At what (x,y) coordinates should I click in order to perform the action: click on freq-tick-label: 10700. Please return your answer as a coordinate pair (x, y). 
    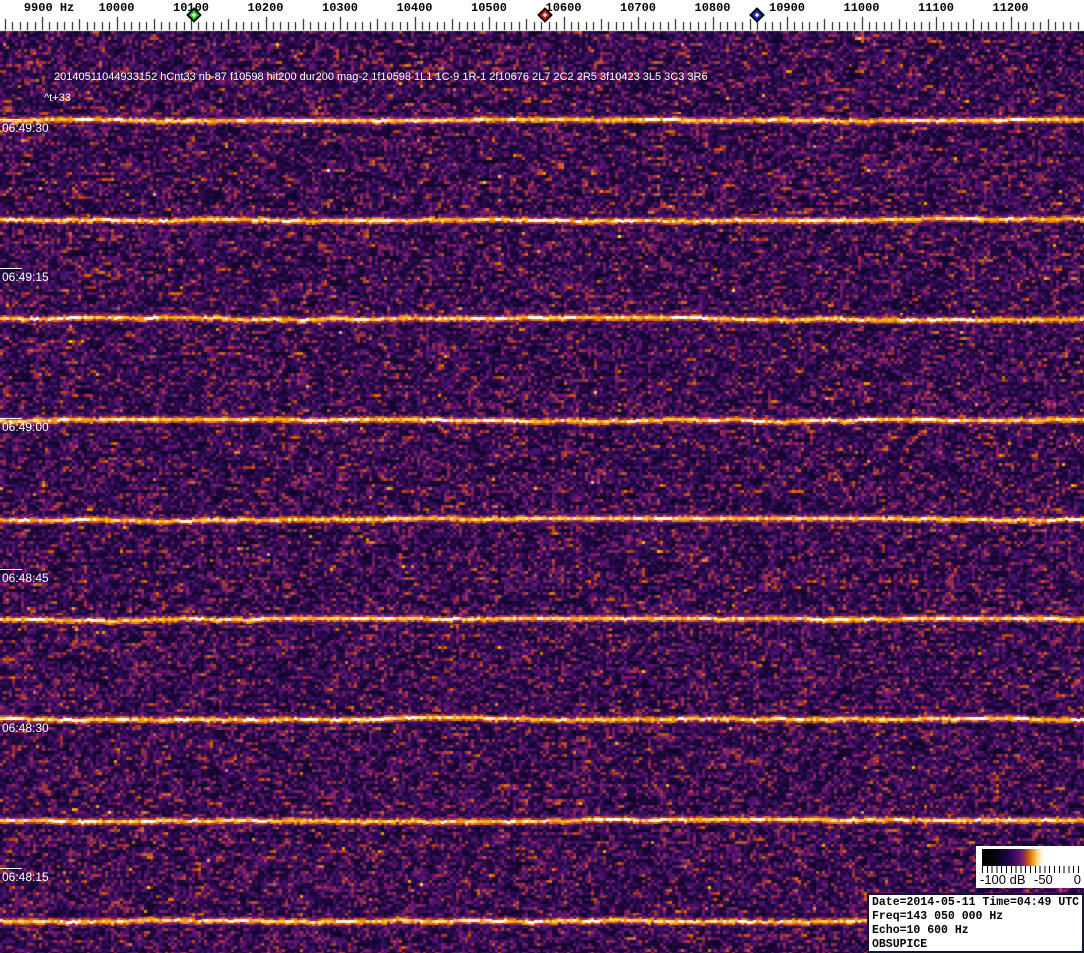
    Looking at the image, I should click on (638, 8).